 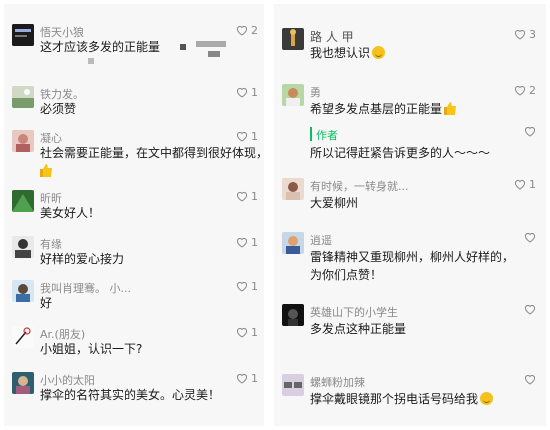 I want to click on comment-text: 好样的爱心接力, so click(x=82, y=259).